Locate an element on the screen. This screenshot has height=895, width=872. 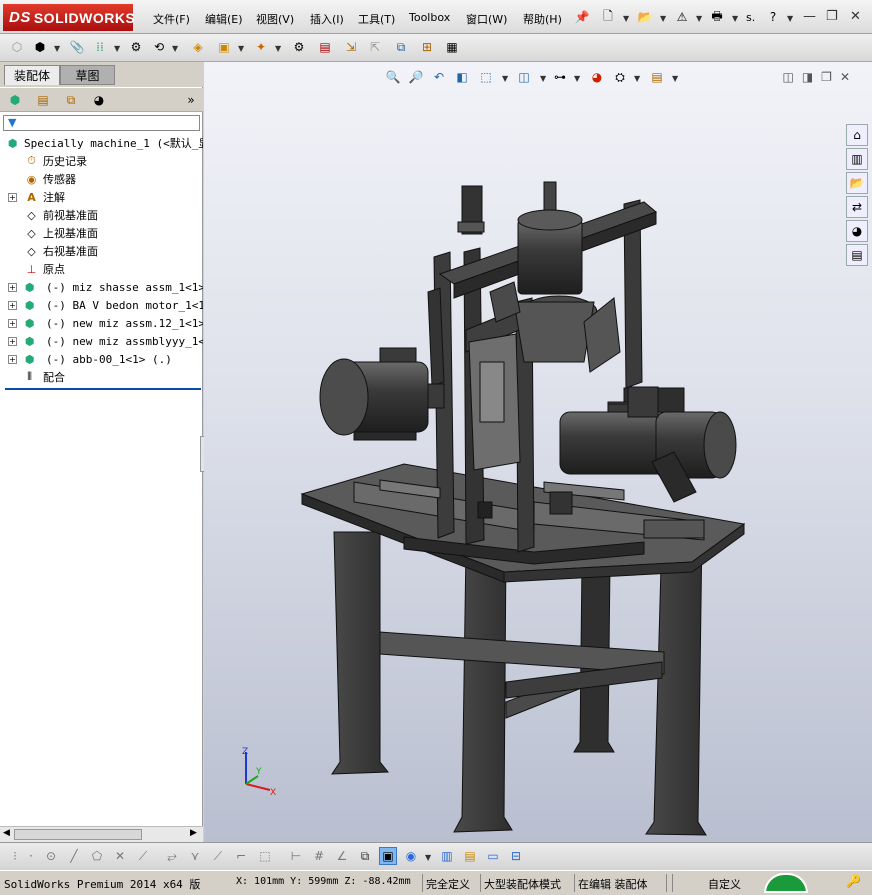
close-icon: ✕ is located at coordinates (855, 16).